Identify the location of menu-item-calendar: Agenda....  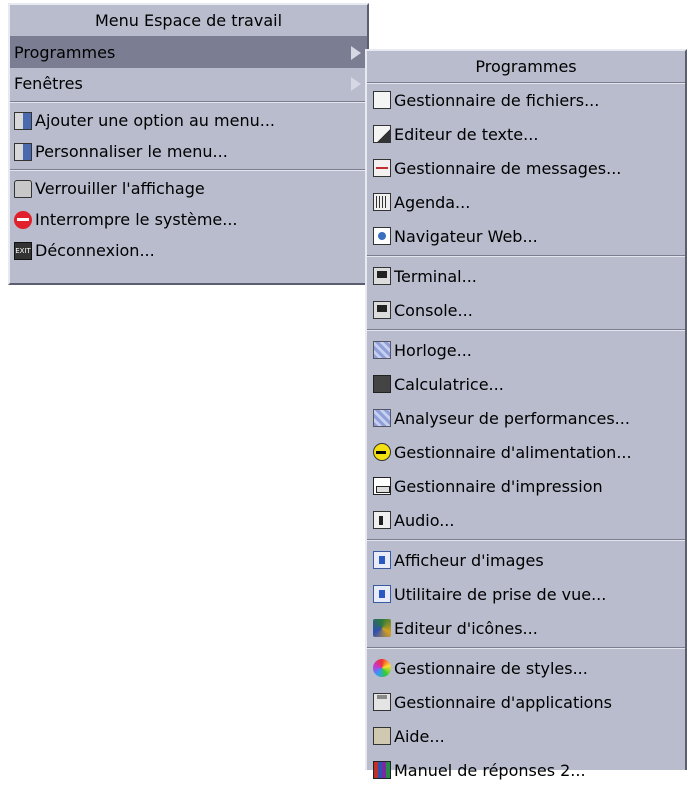
(526, 202).